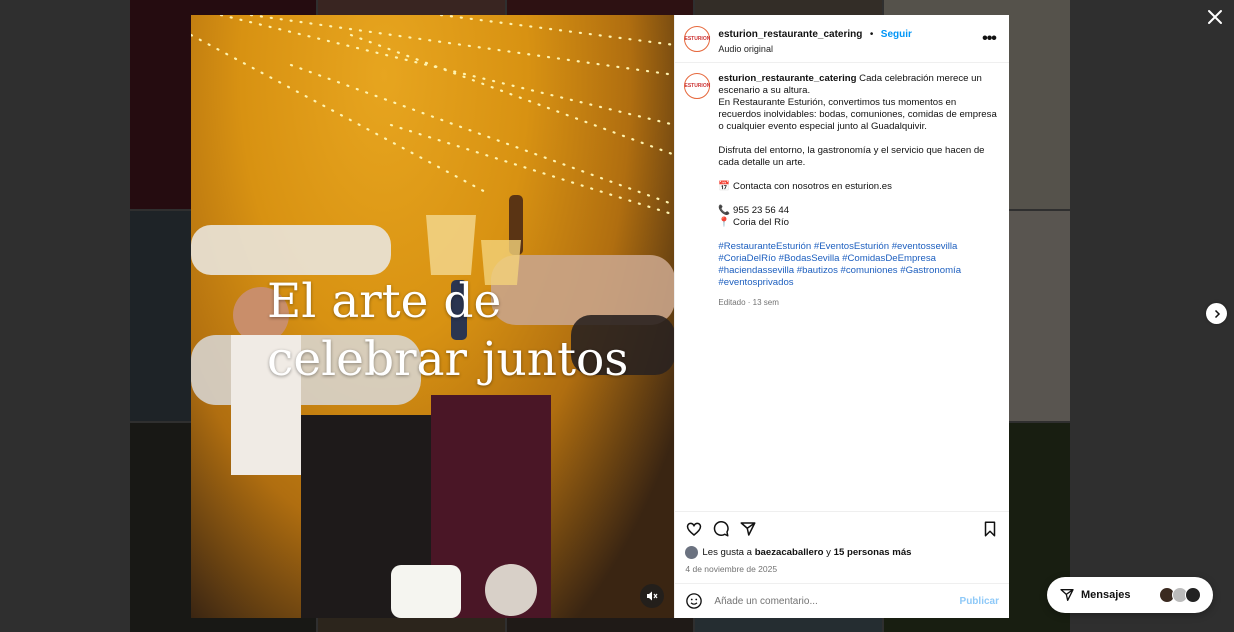 The height and width of the screenshot is (632, 1234). I want to click on messages-avatars, so click(1180, 595).